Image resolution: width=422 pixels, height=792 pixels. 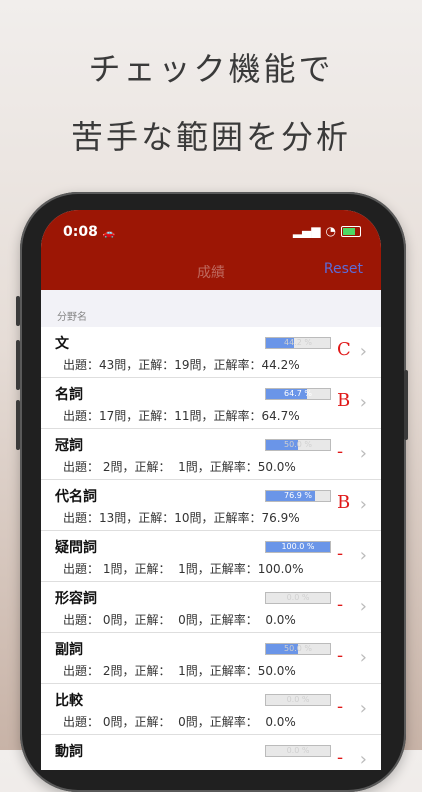 I want to click on accuracy-bar: 64.7 %, so click(x=298, y=394).